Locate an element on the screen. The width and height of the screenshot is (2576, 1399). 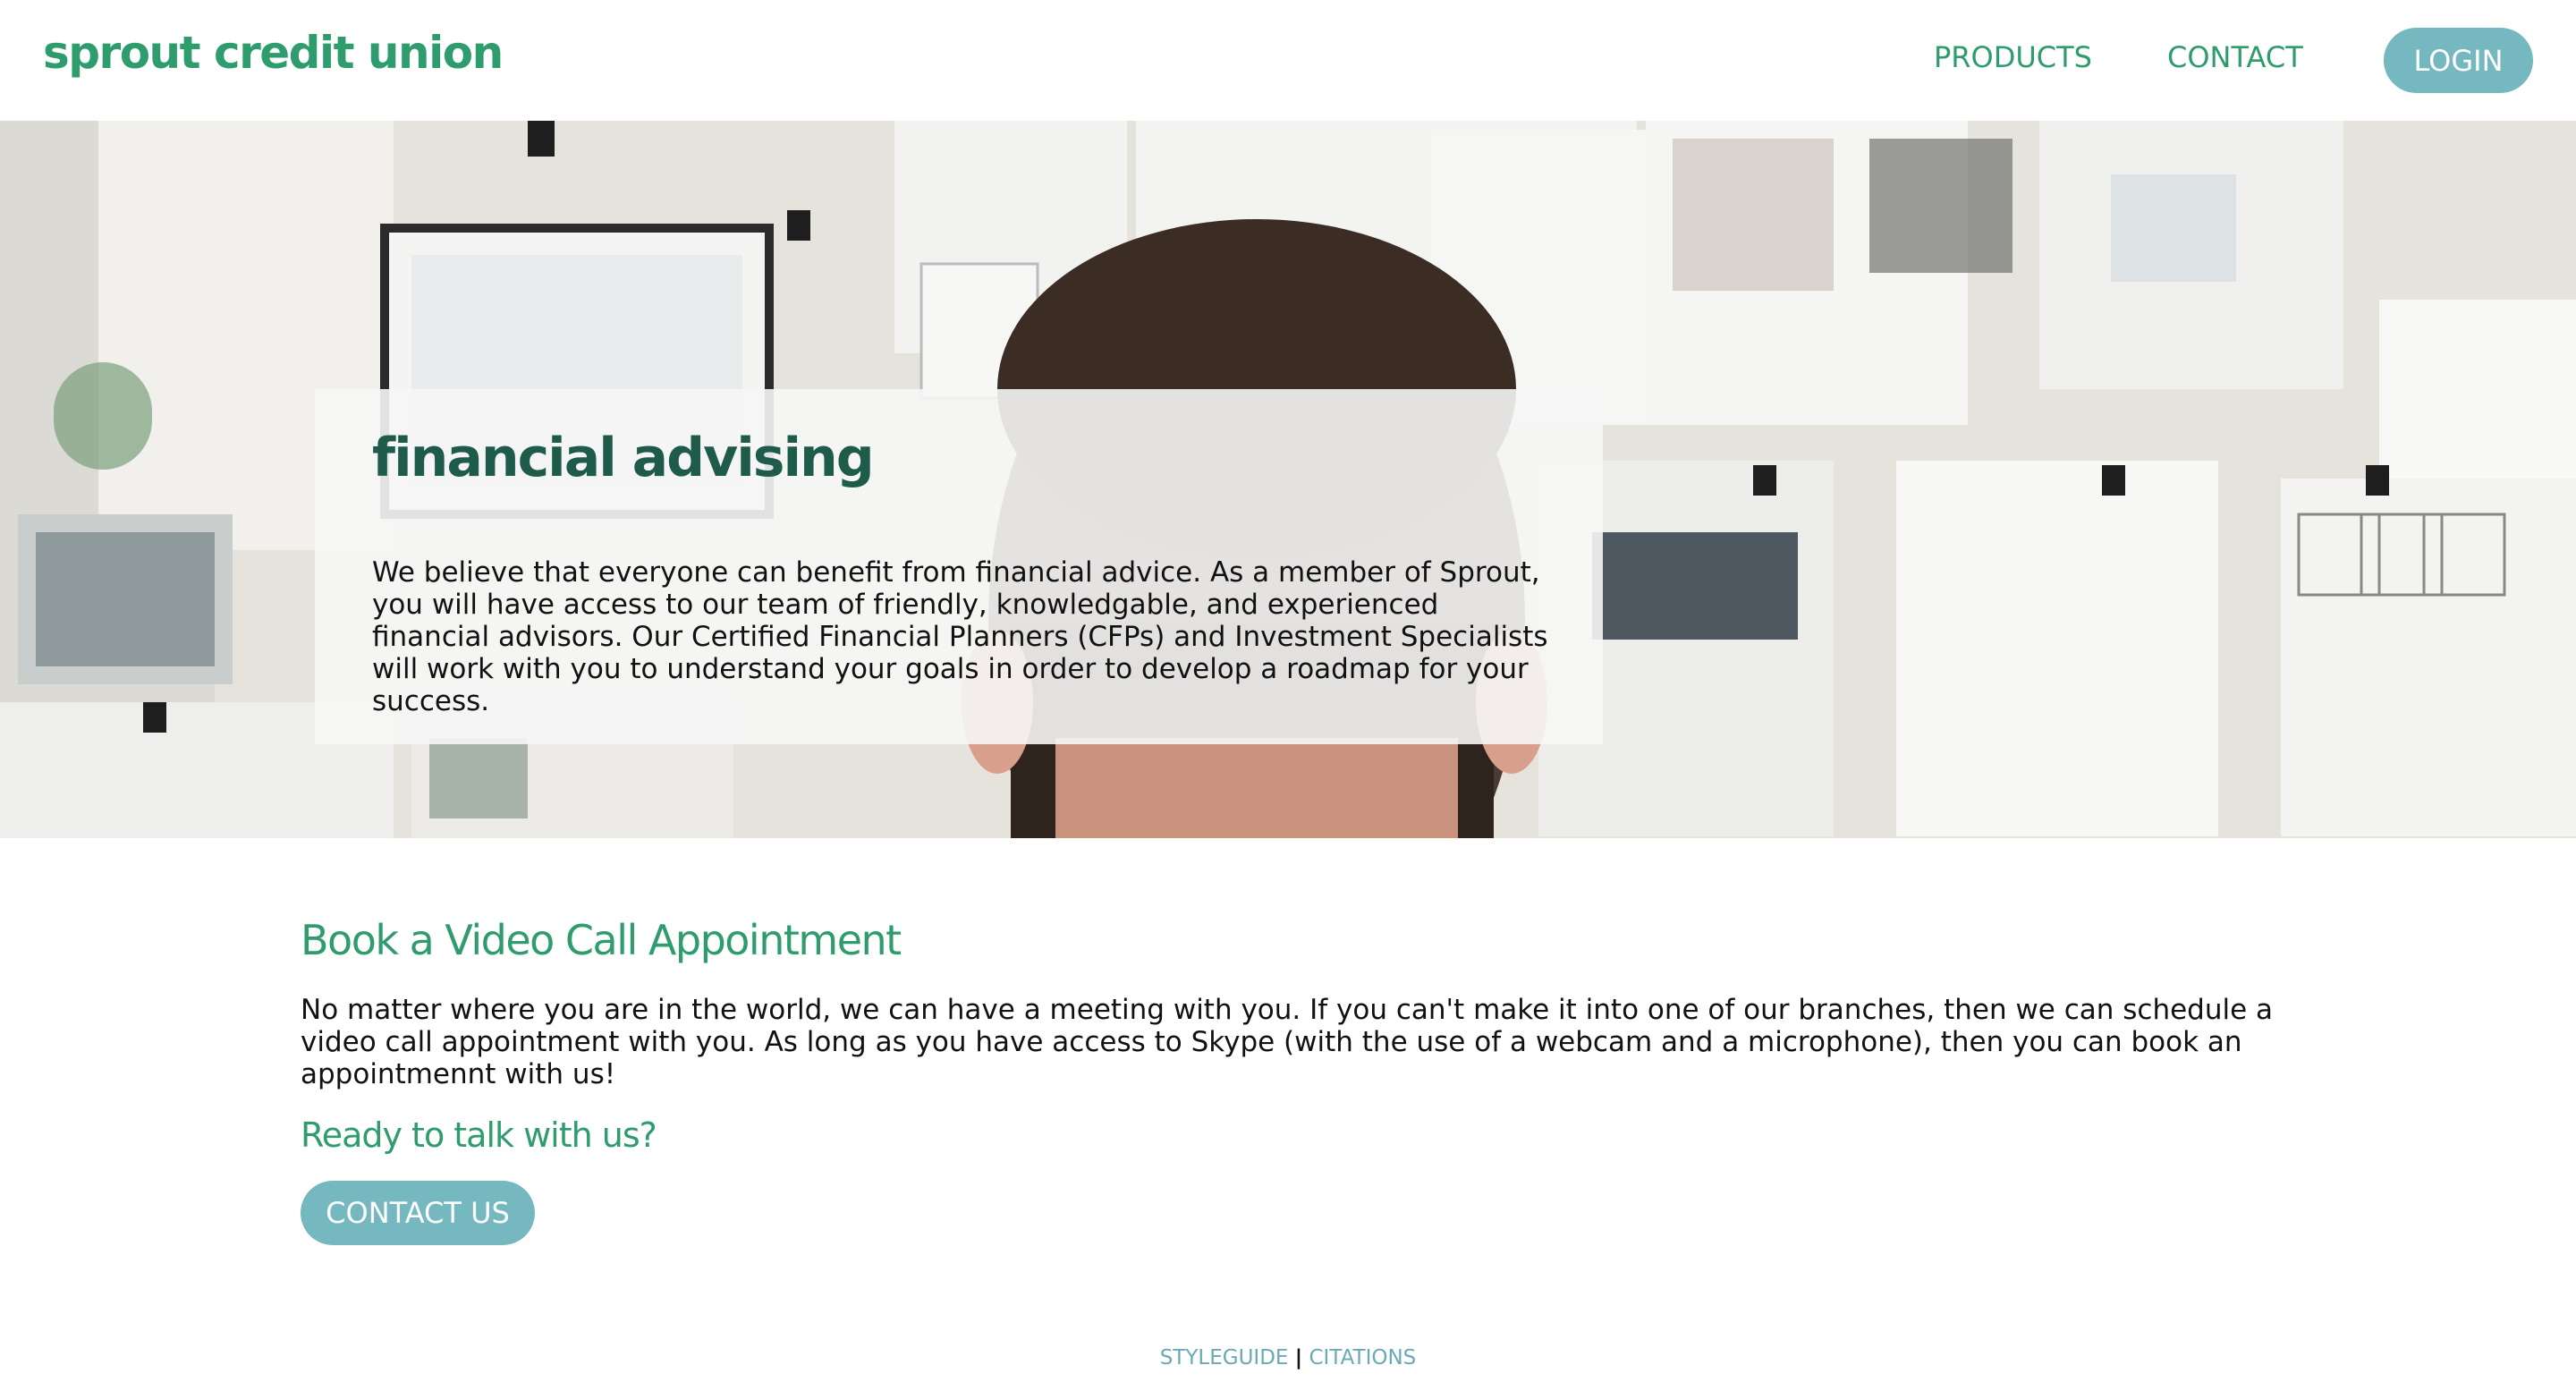
site-footer: STYLEGUIDE | CITATIONS is located at coordinates (1288, 1357).